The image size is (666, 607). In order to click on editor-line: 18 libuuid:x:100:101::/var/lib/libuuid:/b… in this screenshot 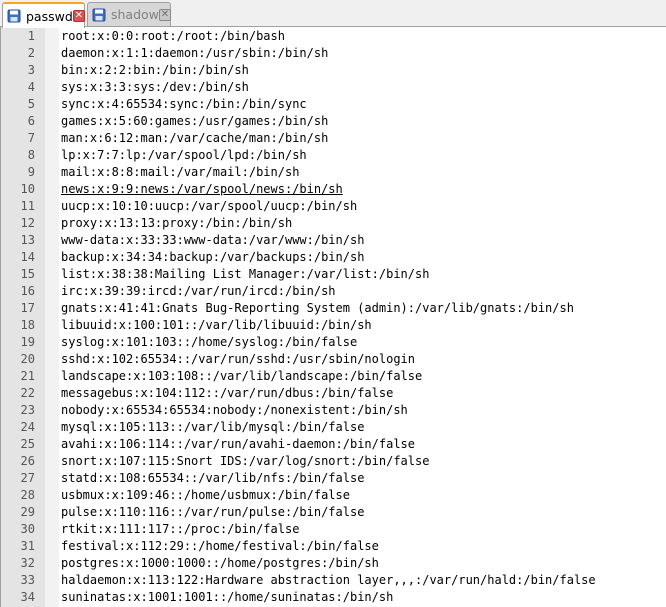, I will do `click(333, 325)`.